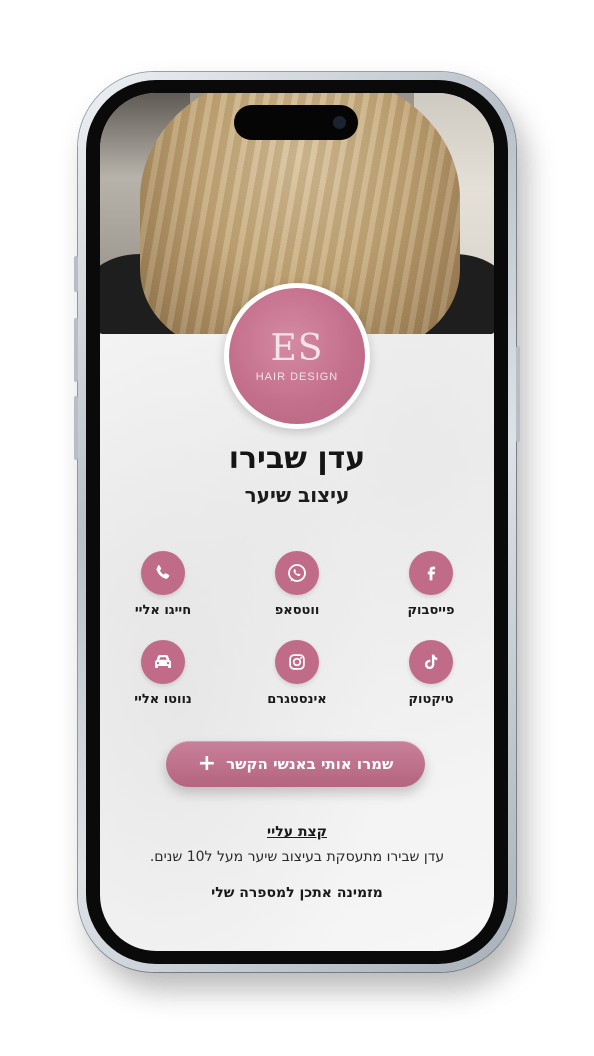  Describe the element at coordinates (518, 394) in the screenshot. I see `phone-side-button-power` at that location.